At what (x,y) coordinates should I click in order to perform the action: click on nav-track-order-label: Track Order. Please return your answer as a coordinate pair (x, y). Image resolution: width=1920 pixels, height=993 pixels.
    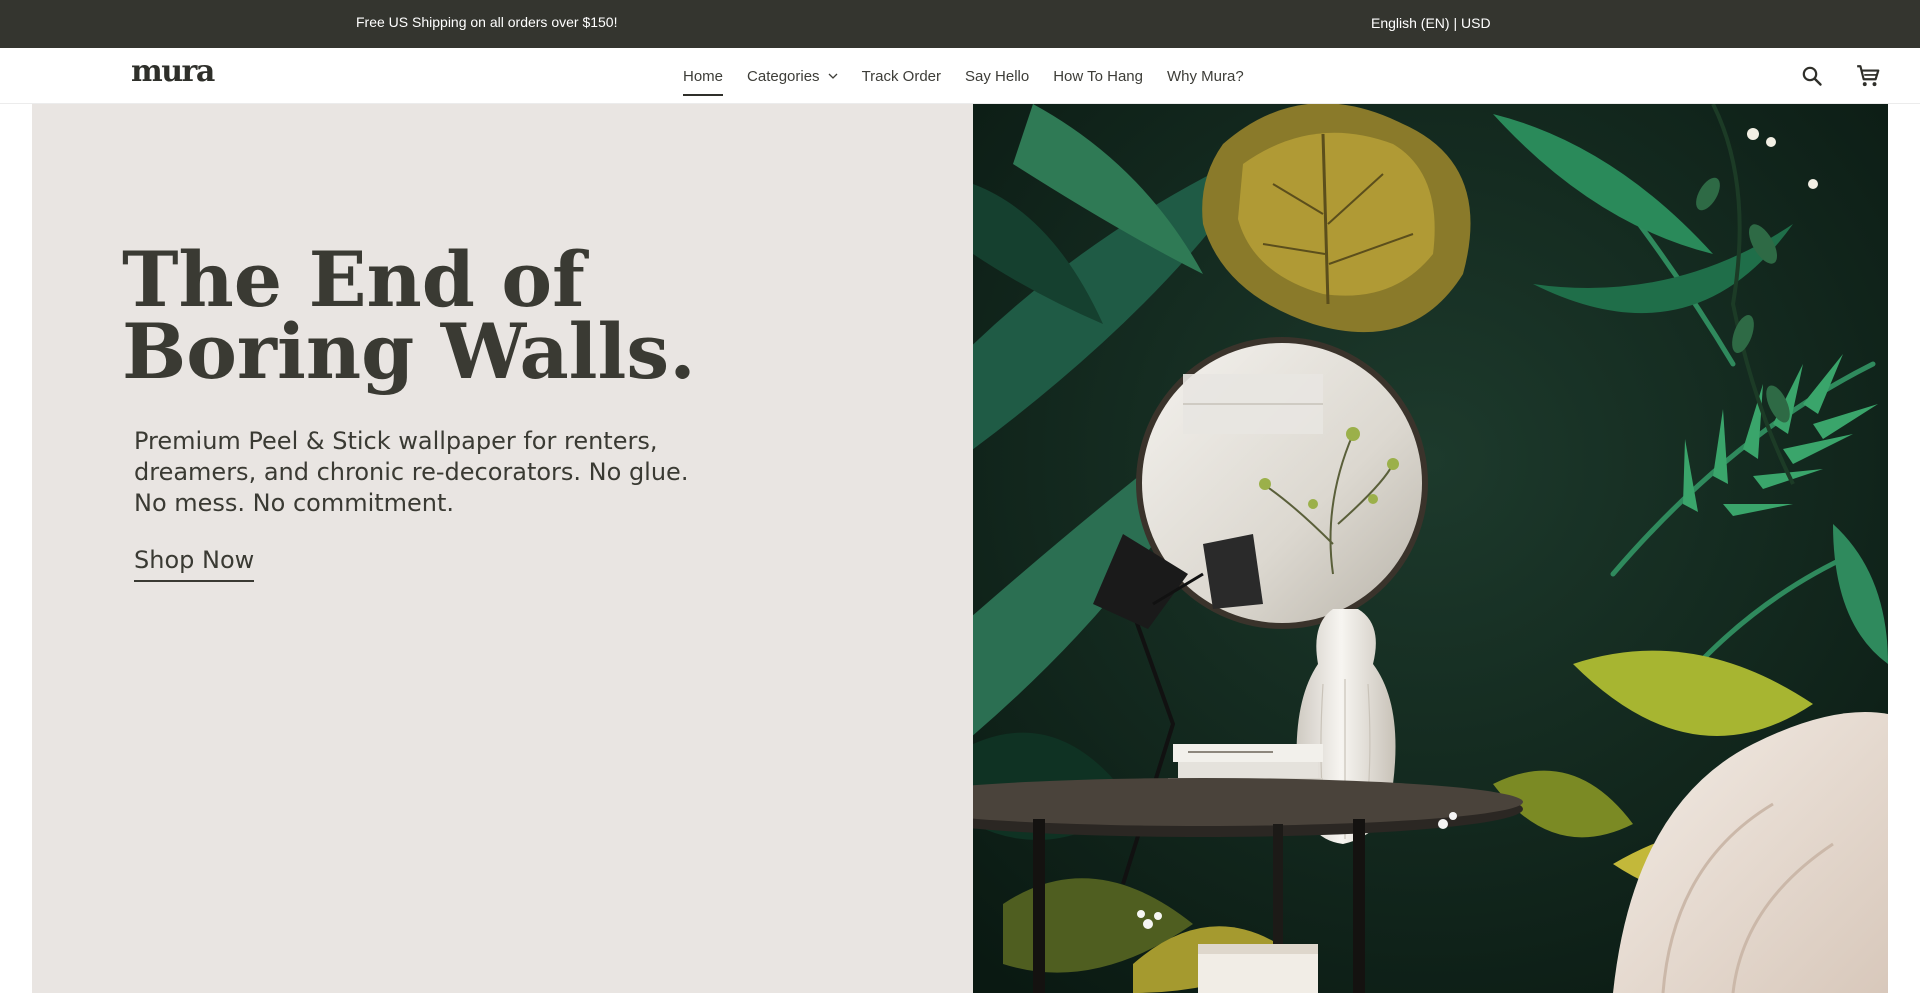
    Looking at the image, I should click on (901, 76).